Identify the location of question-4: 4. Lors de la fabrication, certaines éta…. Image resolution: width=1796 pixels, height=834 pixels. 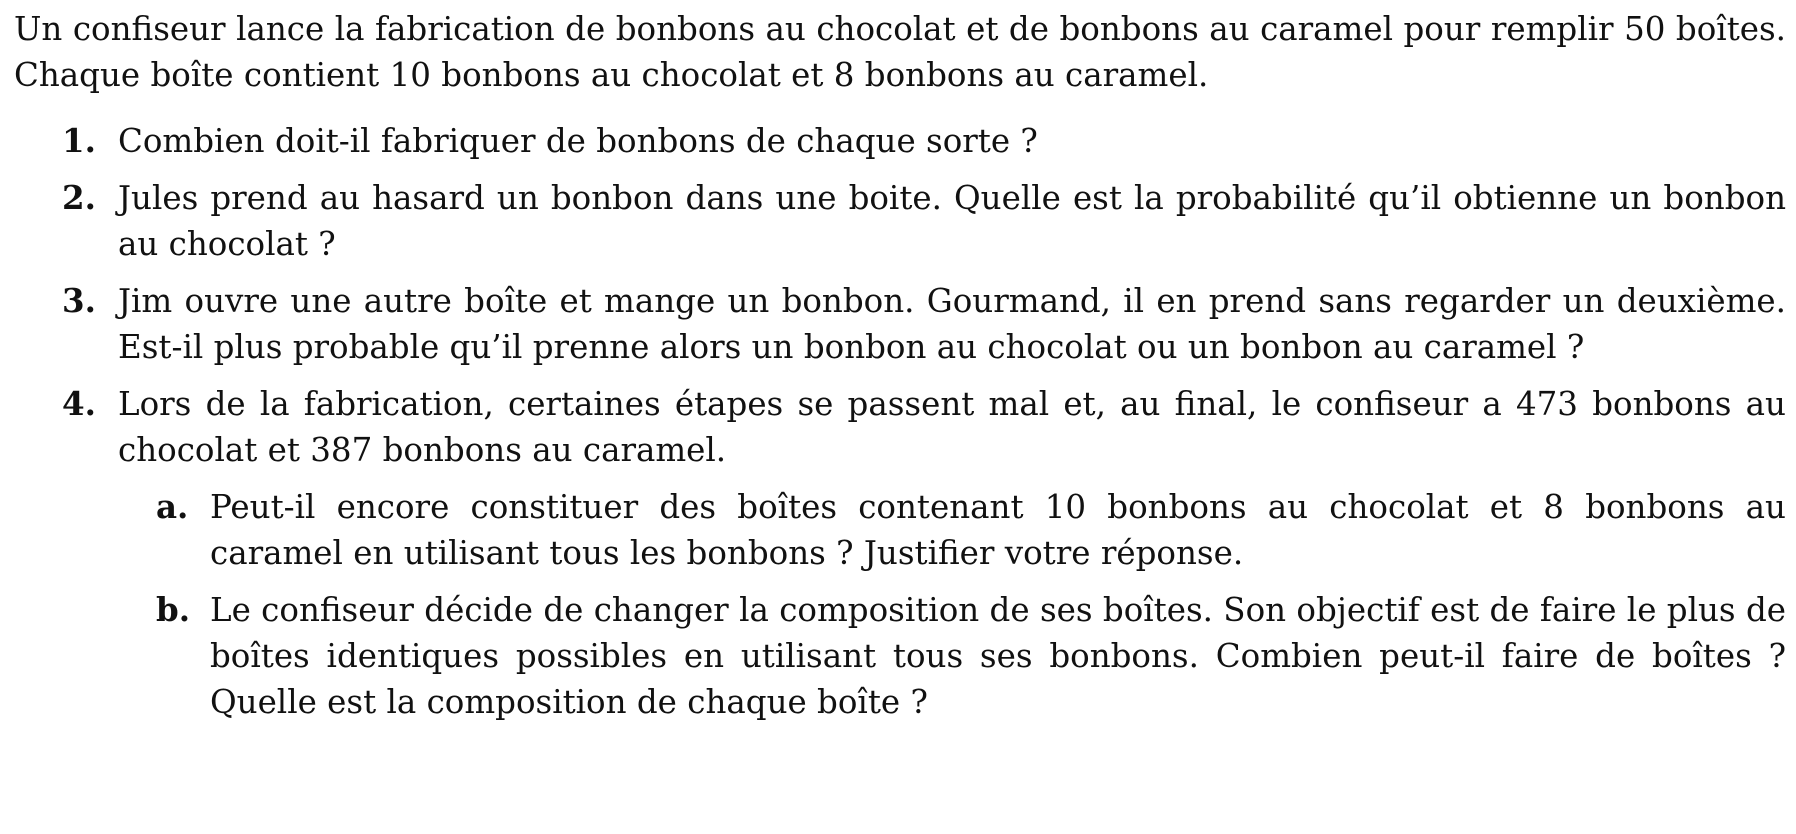
(900, 427).